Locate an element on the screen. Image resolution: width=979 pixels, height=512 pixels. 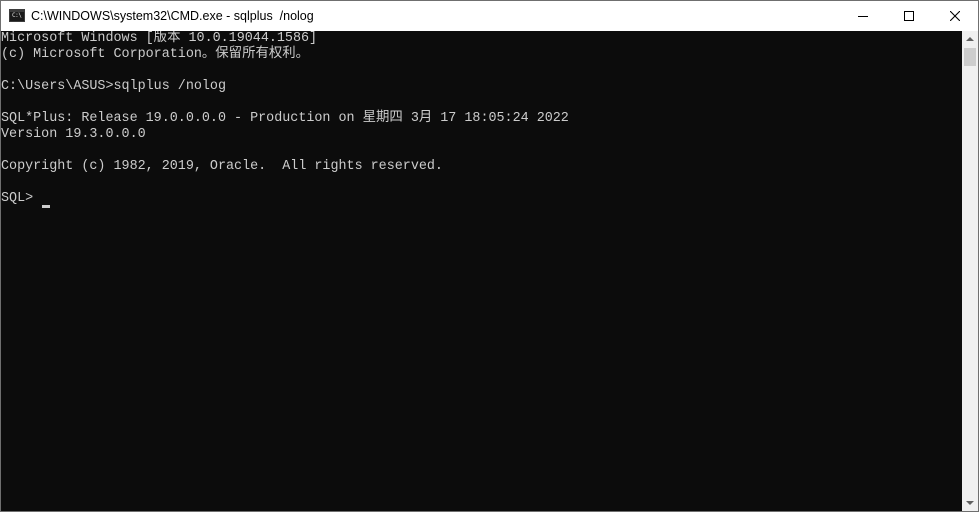
minimize-button is located at coordinates (863, 16).